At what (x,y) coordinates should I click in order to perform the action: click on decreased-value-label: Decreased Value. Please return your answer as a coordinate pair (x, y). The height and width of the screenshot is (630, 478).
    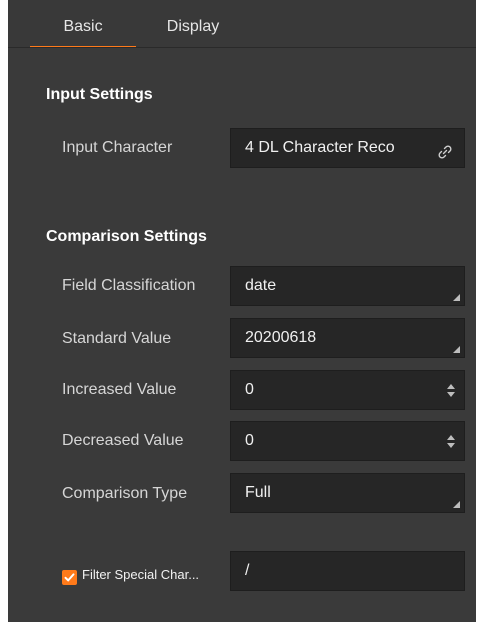
    Looking at the image, I should click on (123, 440).